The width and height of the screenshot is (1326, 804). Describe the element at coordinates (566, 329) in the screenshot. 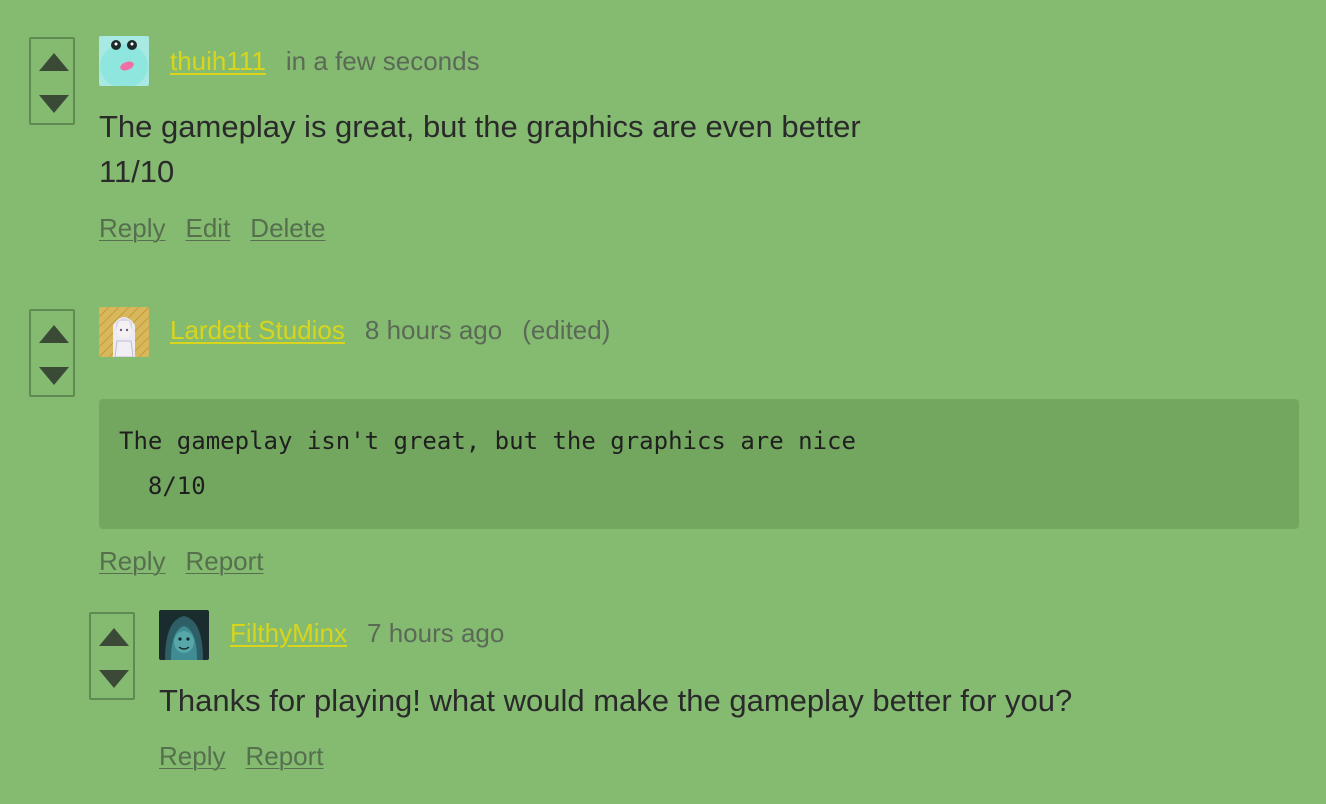

I see `edited-indicator: (edited)` at that location.